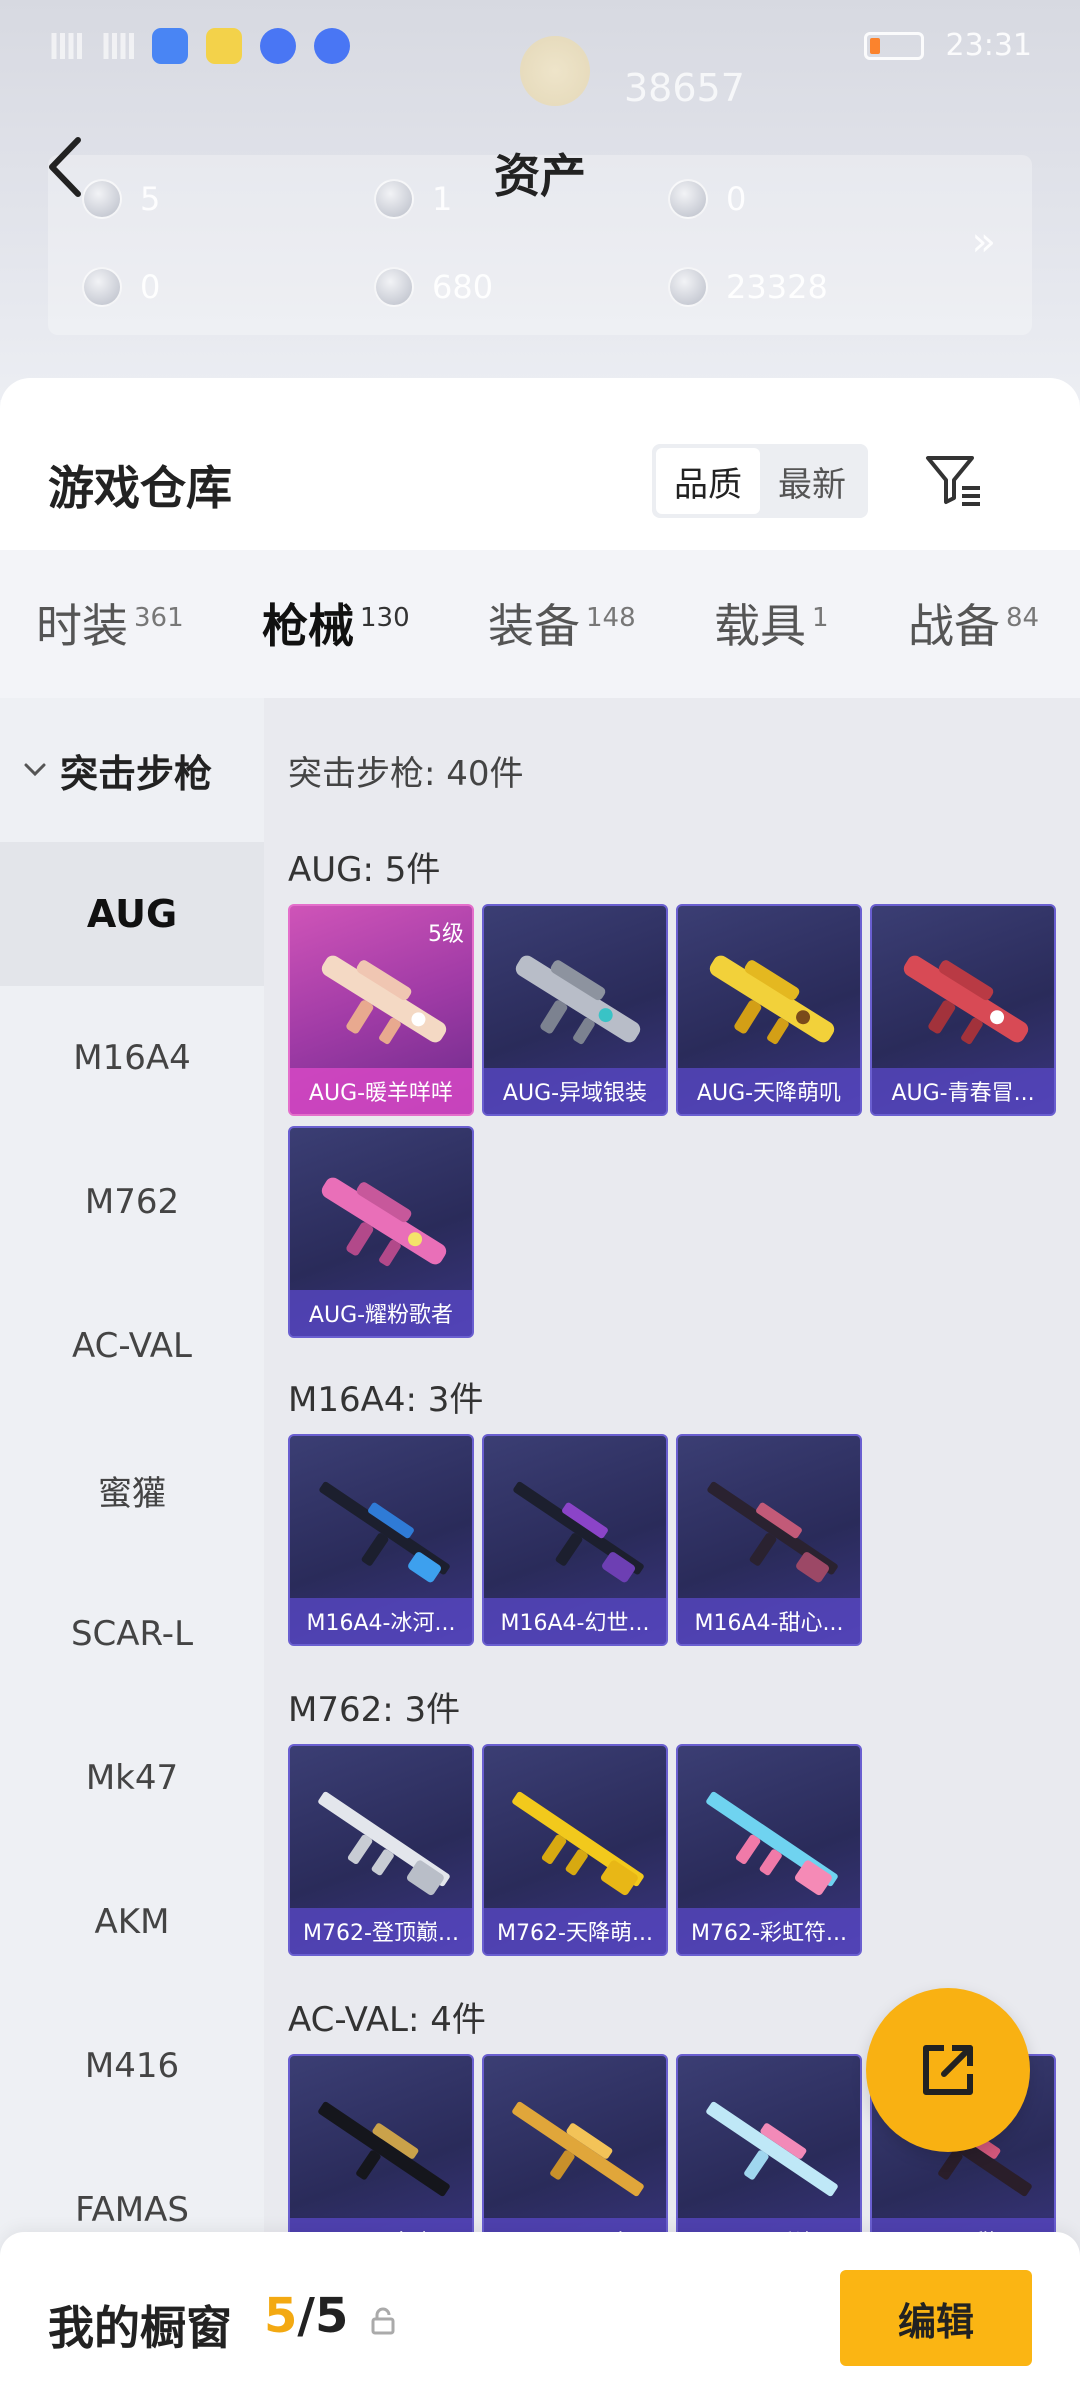 The width and height of the screenshot is (1080, 2400). What do you see at coordinates (132, 1490) in the screenshot?
I see `sidebar-item-honey-badger: 蜜獾` at bounding box center [132, 1490].